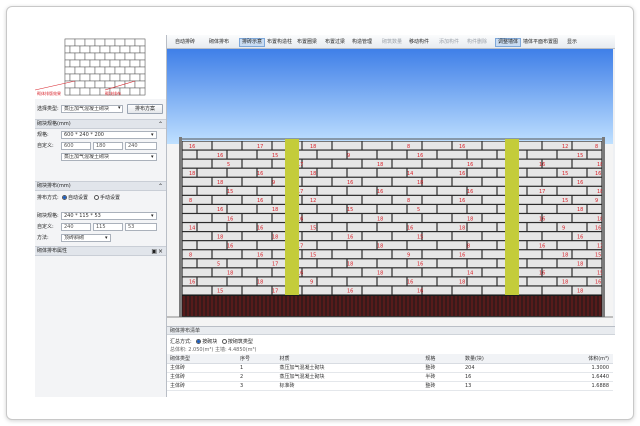 The height and width of the screenshot is (426, 640). Describe the element at coordinates (392, 42) in the screenshot. I see `tab-7: 砌筑数量` at that location.